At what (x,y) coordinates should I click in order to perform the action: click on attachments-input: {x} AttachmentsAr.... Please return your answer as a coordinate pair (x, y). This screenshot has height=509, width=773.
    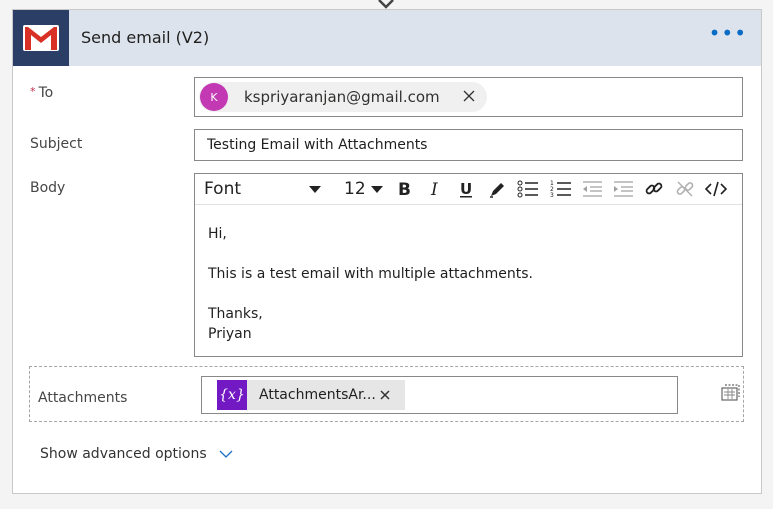
    Looking at the image, I should click on (439, 395).